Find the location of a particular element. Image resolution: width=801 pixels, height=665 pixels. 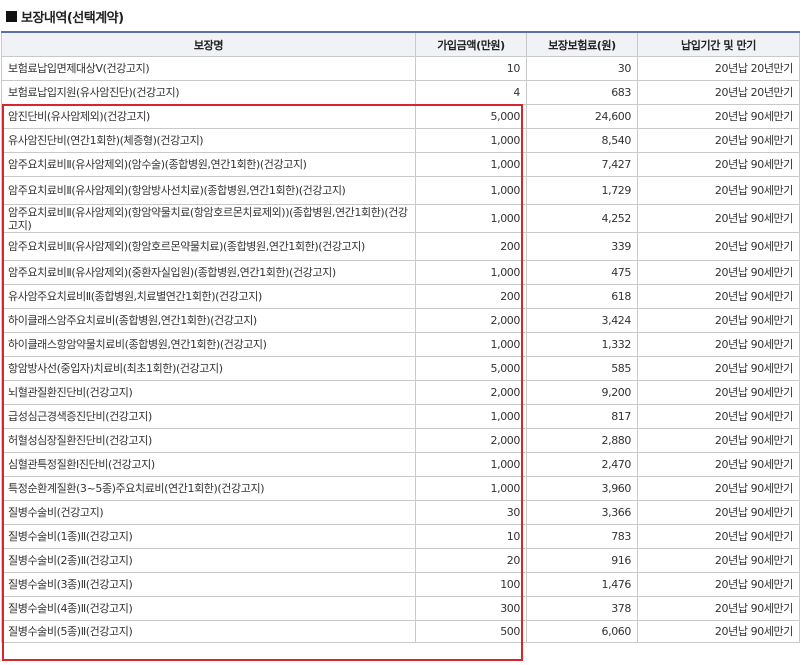

premium-cell: 24,600 is located at coordinates (582, 116).